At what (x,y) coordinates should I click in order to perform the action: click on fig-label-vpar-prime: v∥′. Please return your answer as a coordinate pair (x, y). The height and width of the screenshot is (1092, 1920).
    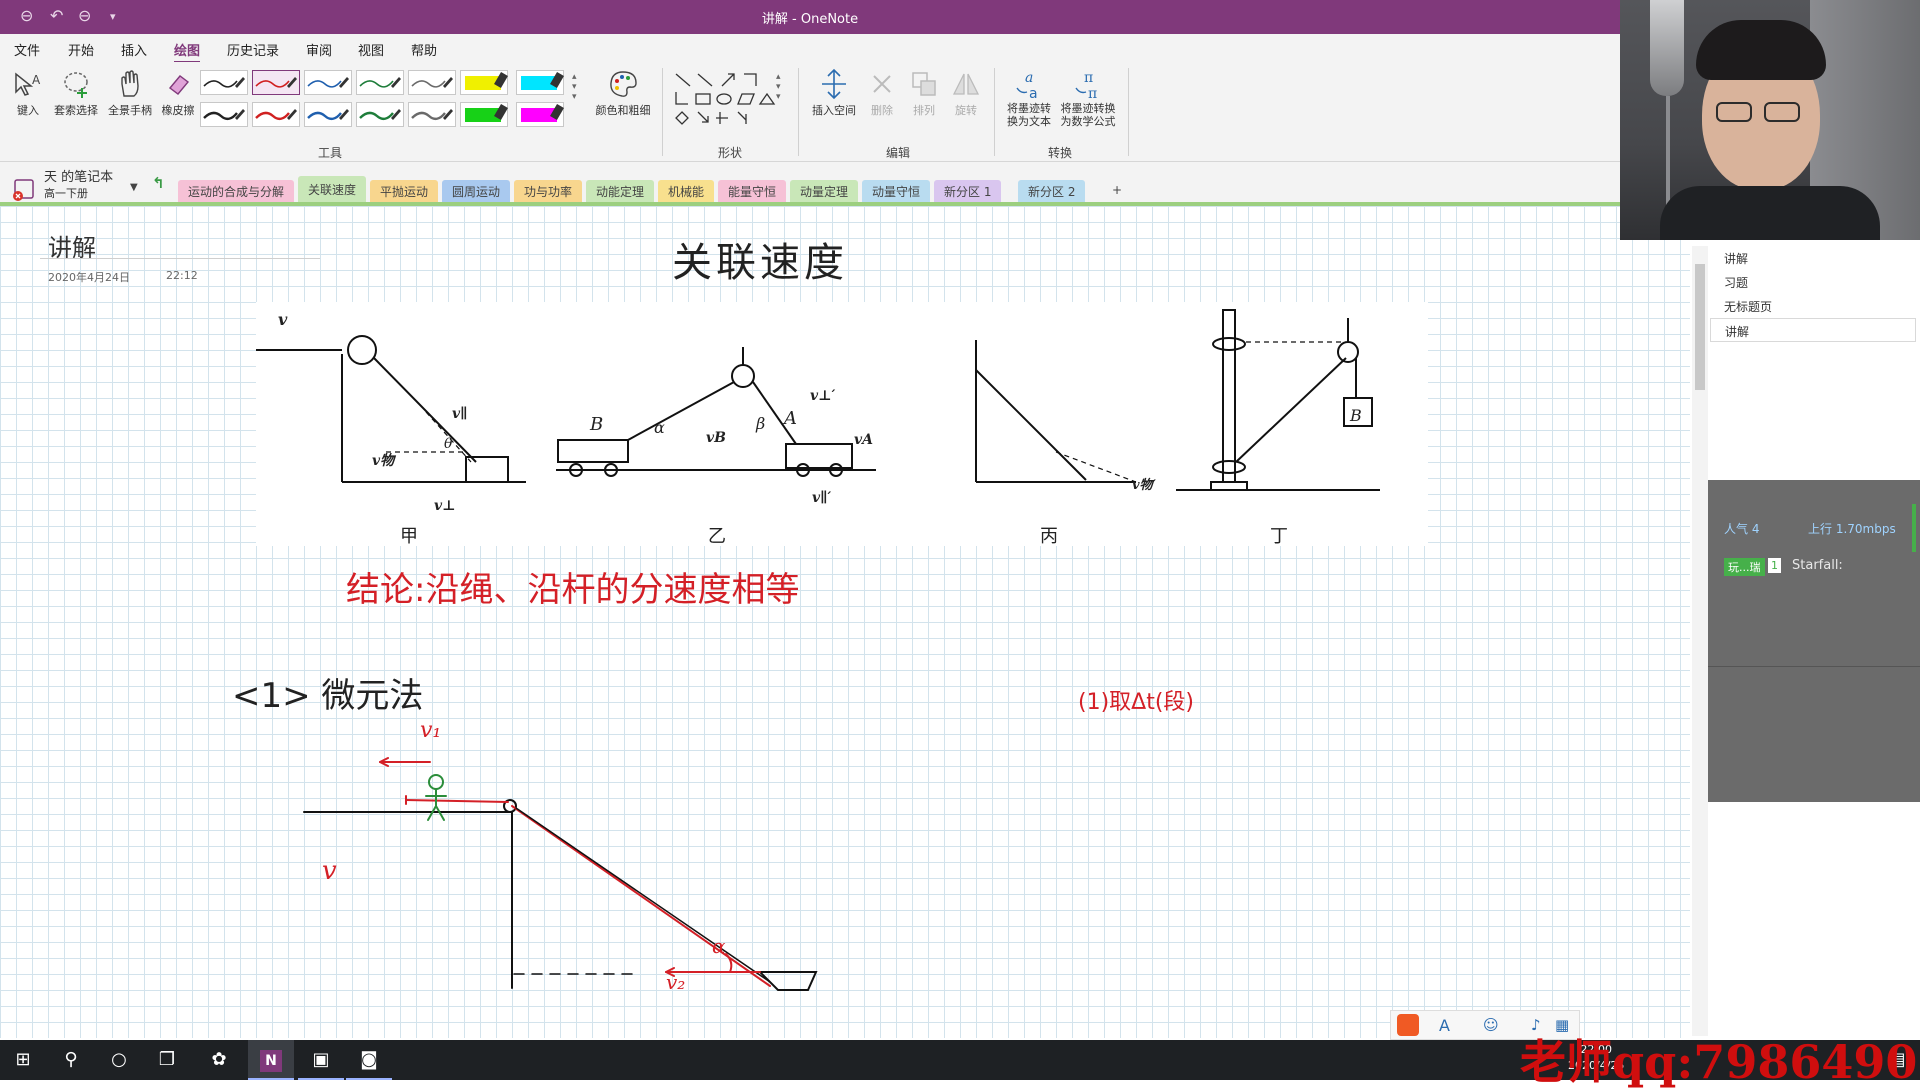
    Looking at the image, I should click on (822, 498).